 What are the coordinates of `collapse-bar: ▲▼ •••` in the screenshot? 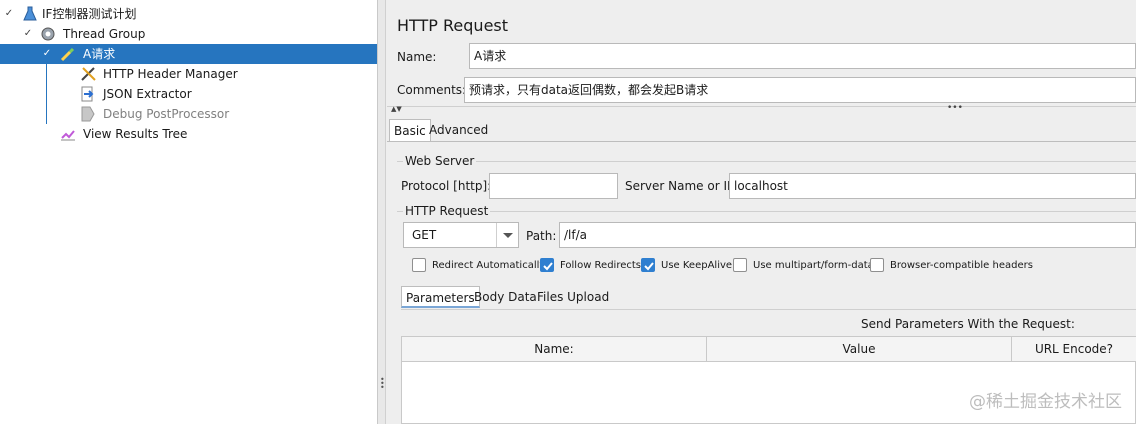 It's located at (761, 109).